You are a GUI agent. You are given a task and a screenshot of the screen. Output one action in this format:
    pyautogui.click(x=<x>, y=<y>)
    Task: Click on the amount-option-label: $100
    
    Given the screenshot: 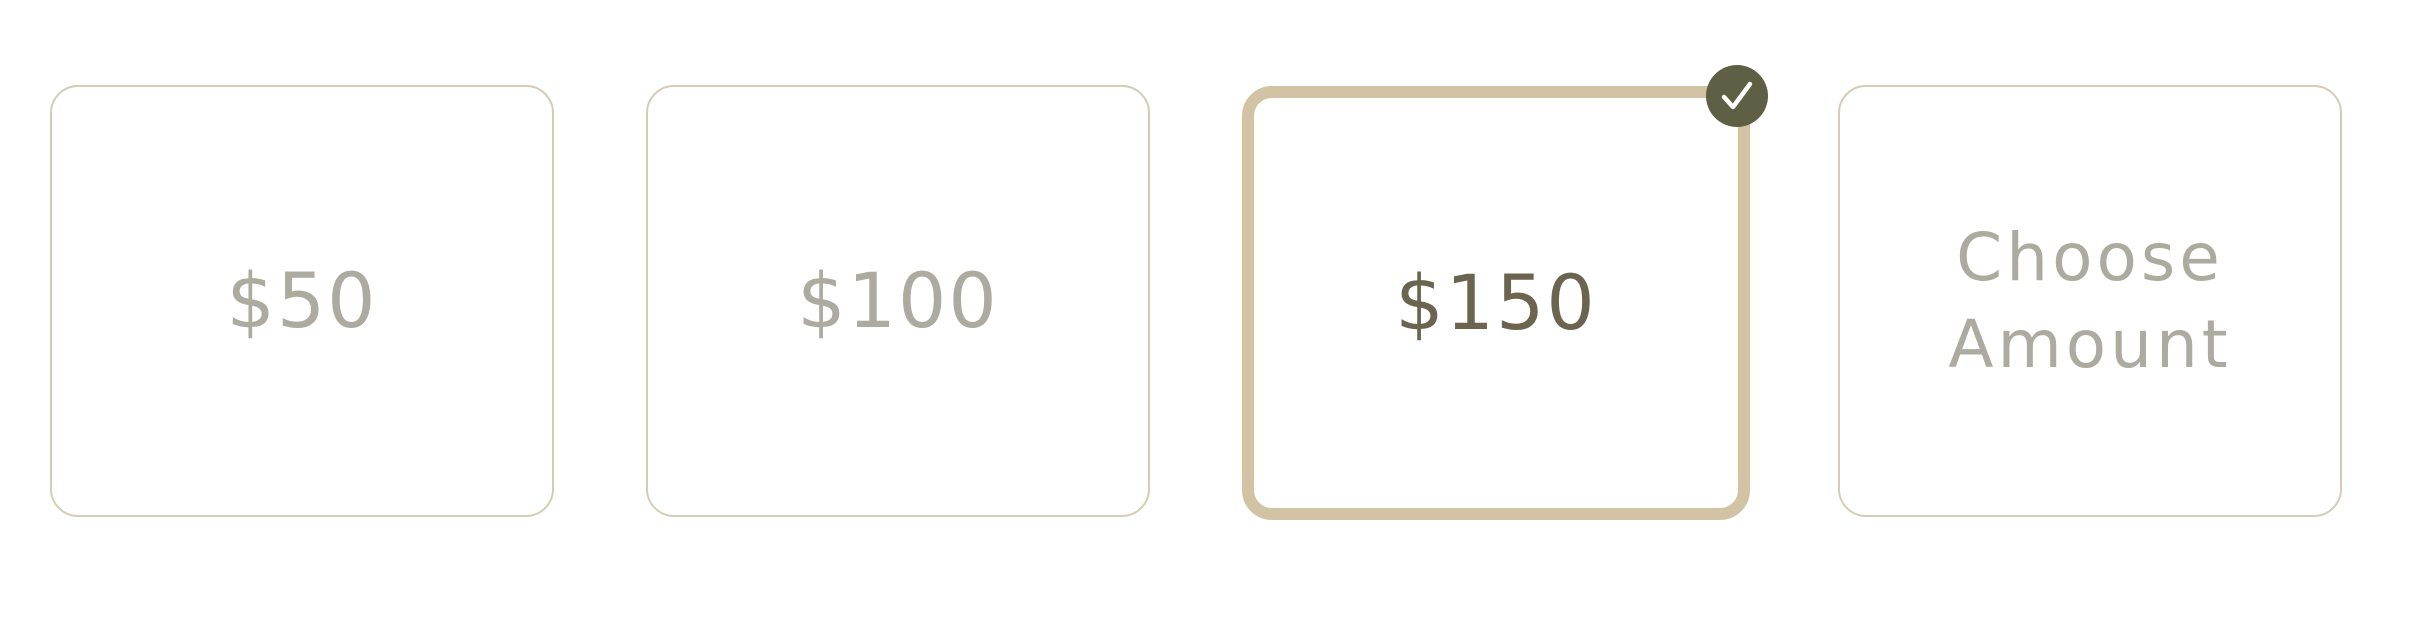 What is the action you would take?
    pyautogui.click(x=898, y=300)
    